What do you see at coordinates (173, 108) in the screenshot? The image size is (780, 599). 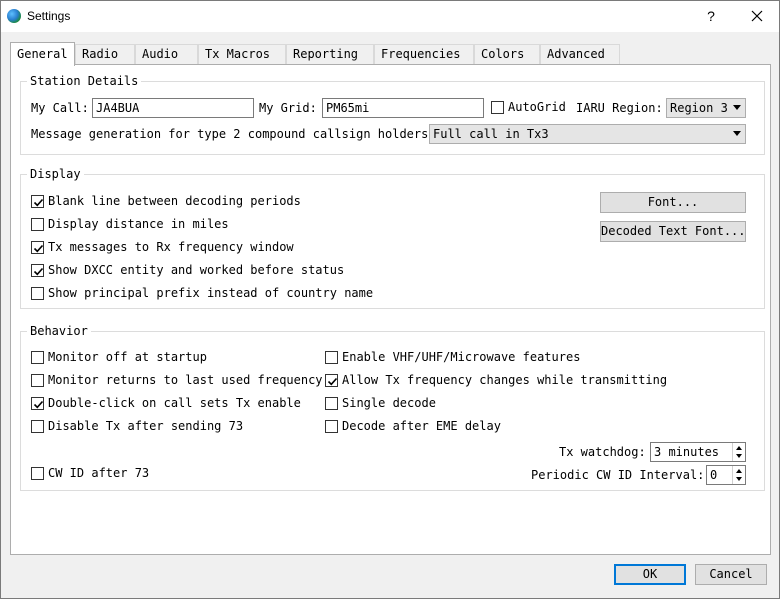 I see `my-call-field: JA4BUA` at bounding box center [173, 108].